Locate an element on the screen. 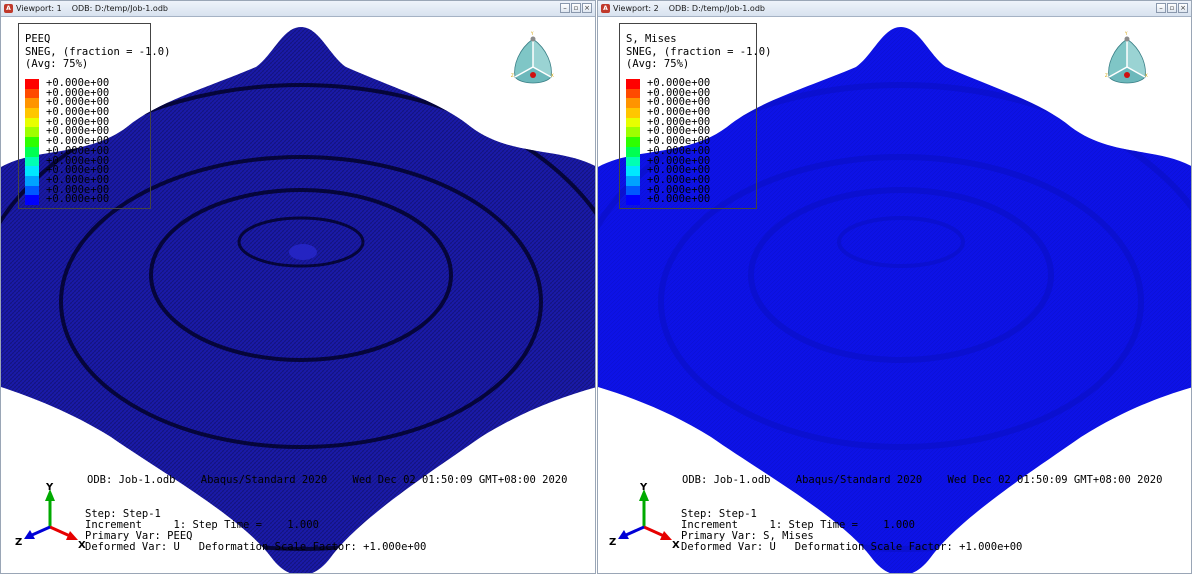 The image size is (1192, 574). legend-variable: S, Mises is located at coordinates (651, 39).